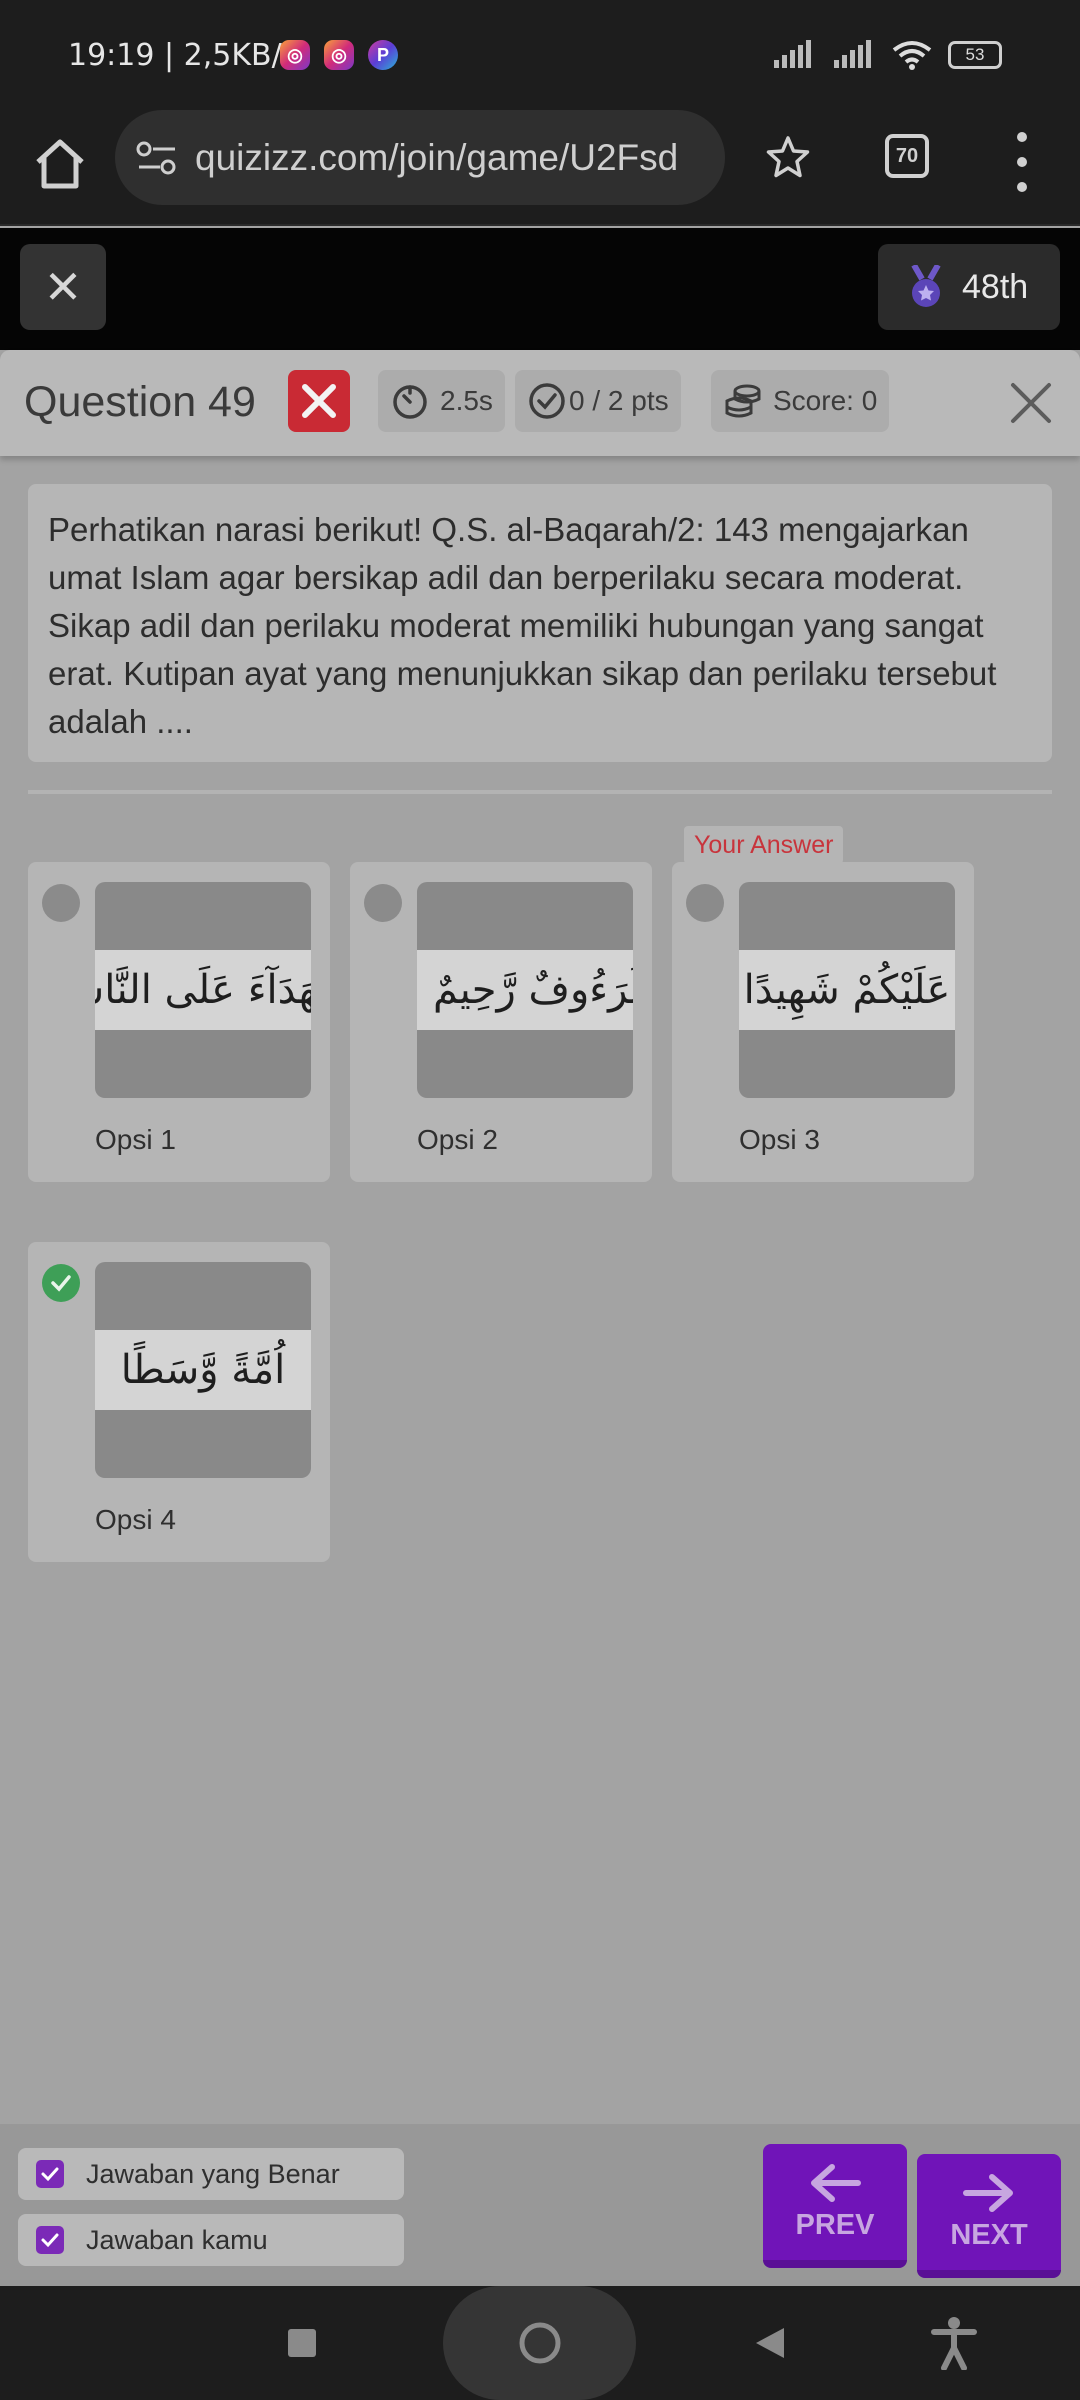  I want to click on show-your-answer-checkbox: Jawaban kamu, so click(211, 2240).